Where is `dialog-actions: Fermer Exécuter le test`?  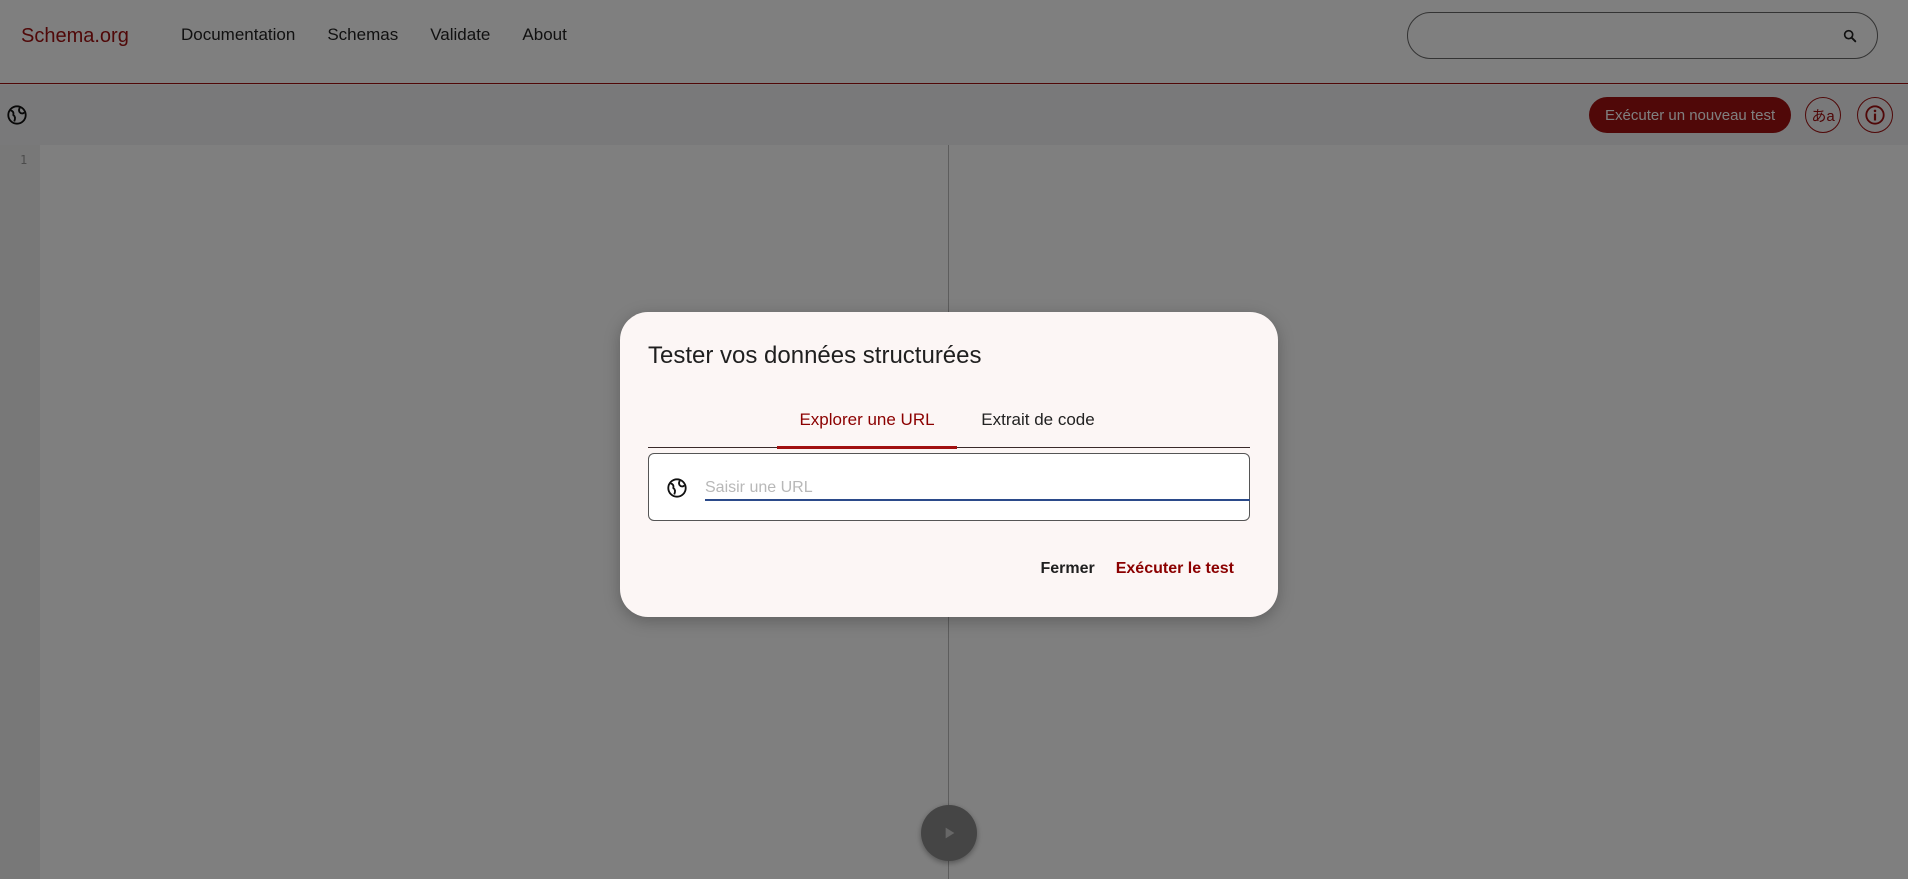
dialog-actions: Fermer Exécuter le test is located at coordinates (1137, 569).